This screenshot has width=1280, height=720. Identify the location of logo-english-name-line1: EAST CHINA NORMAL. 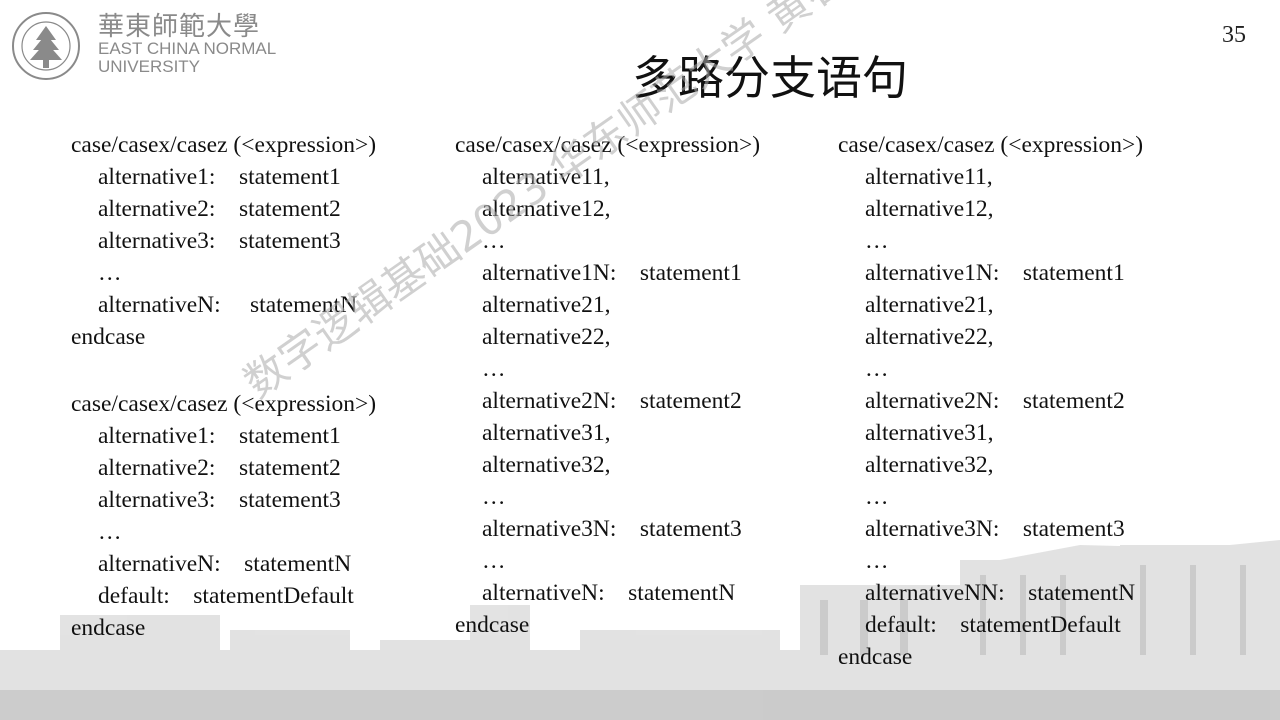
(187, 48).